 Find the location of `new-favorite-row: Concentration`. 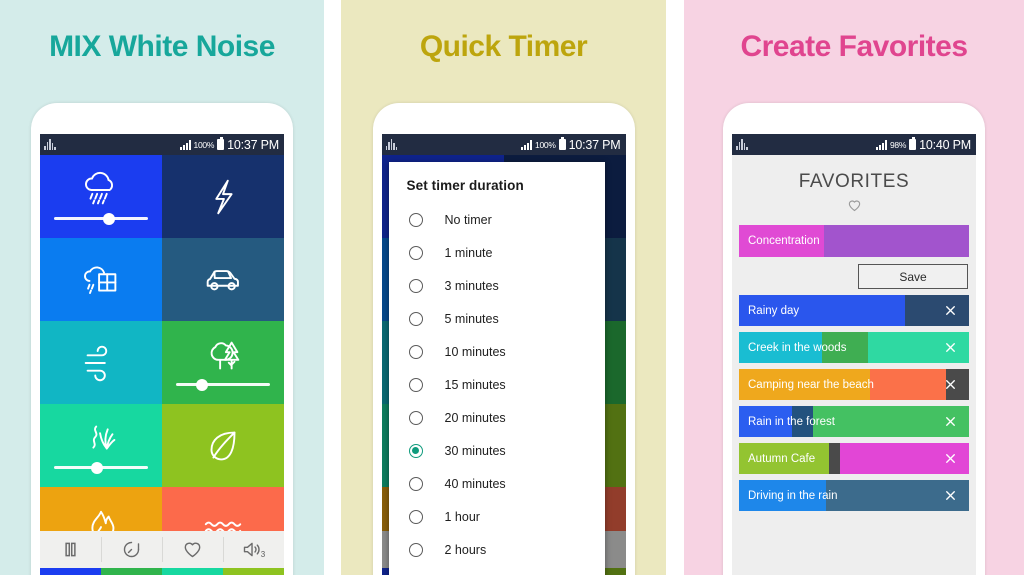

new-favorite-row: Concentration is located at coordinates (854, 241).